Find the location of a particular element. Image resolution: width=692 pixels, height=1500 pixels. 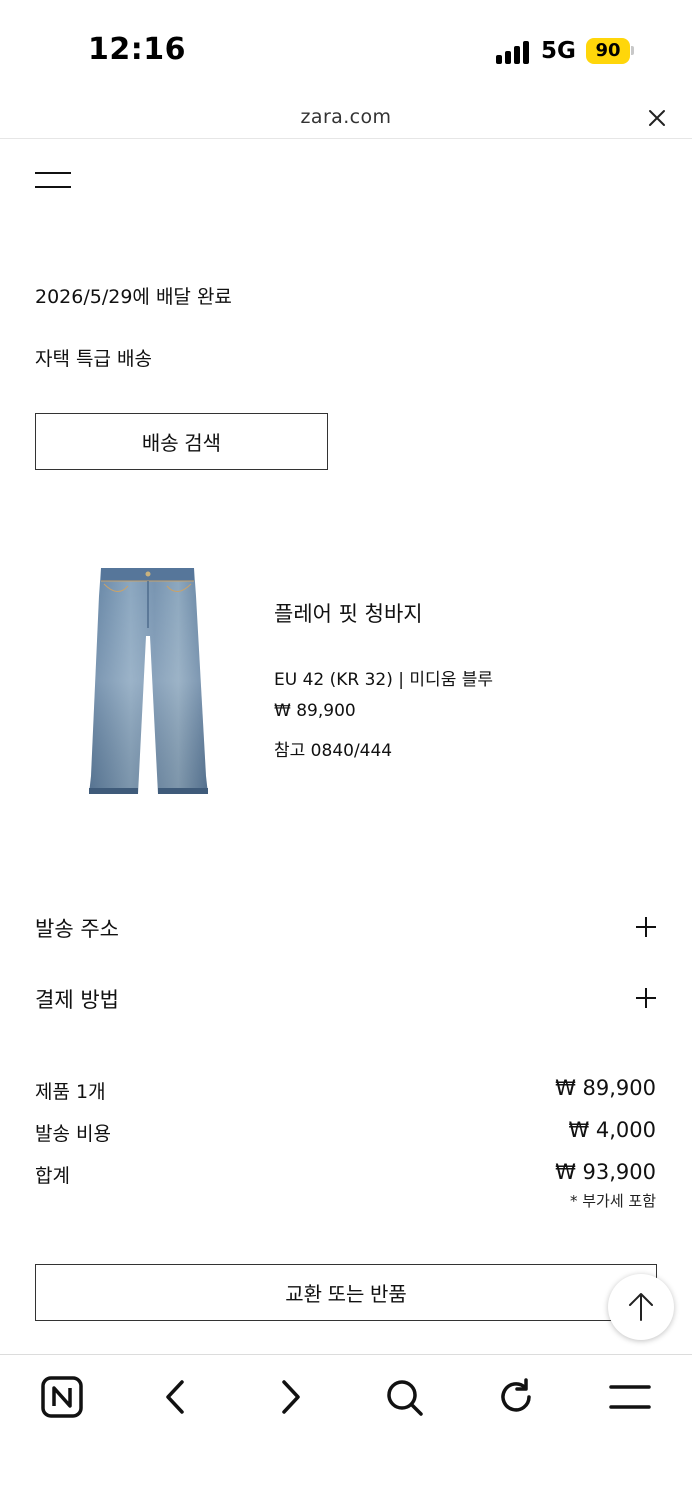

arrow-up-icon is located at coordinates (641, 1307).